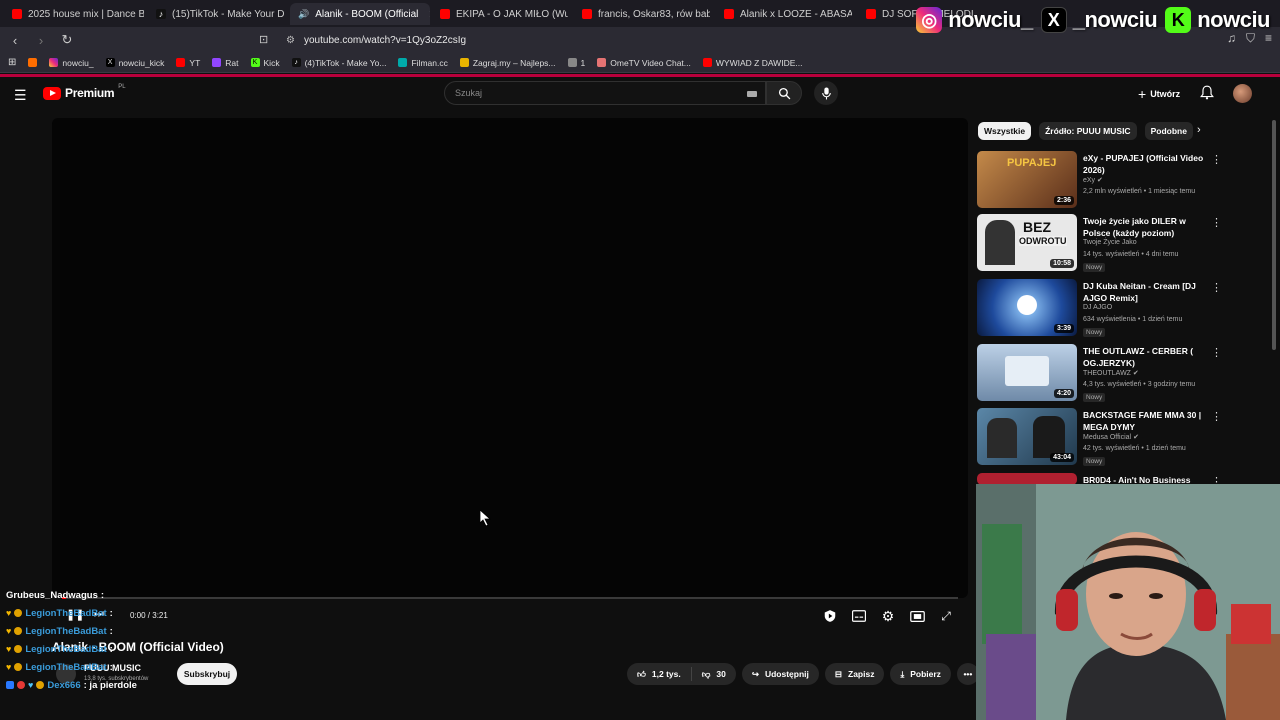  I want to click on forward-icon: ›, so click(41, 40).